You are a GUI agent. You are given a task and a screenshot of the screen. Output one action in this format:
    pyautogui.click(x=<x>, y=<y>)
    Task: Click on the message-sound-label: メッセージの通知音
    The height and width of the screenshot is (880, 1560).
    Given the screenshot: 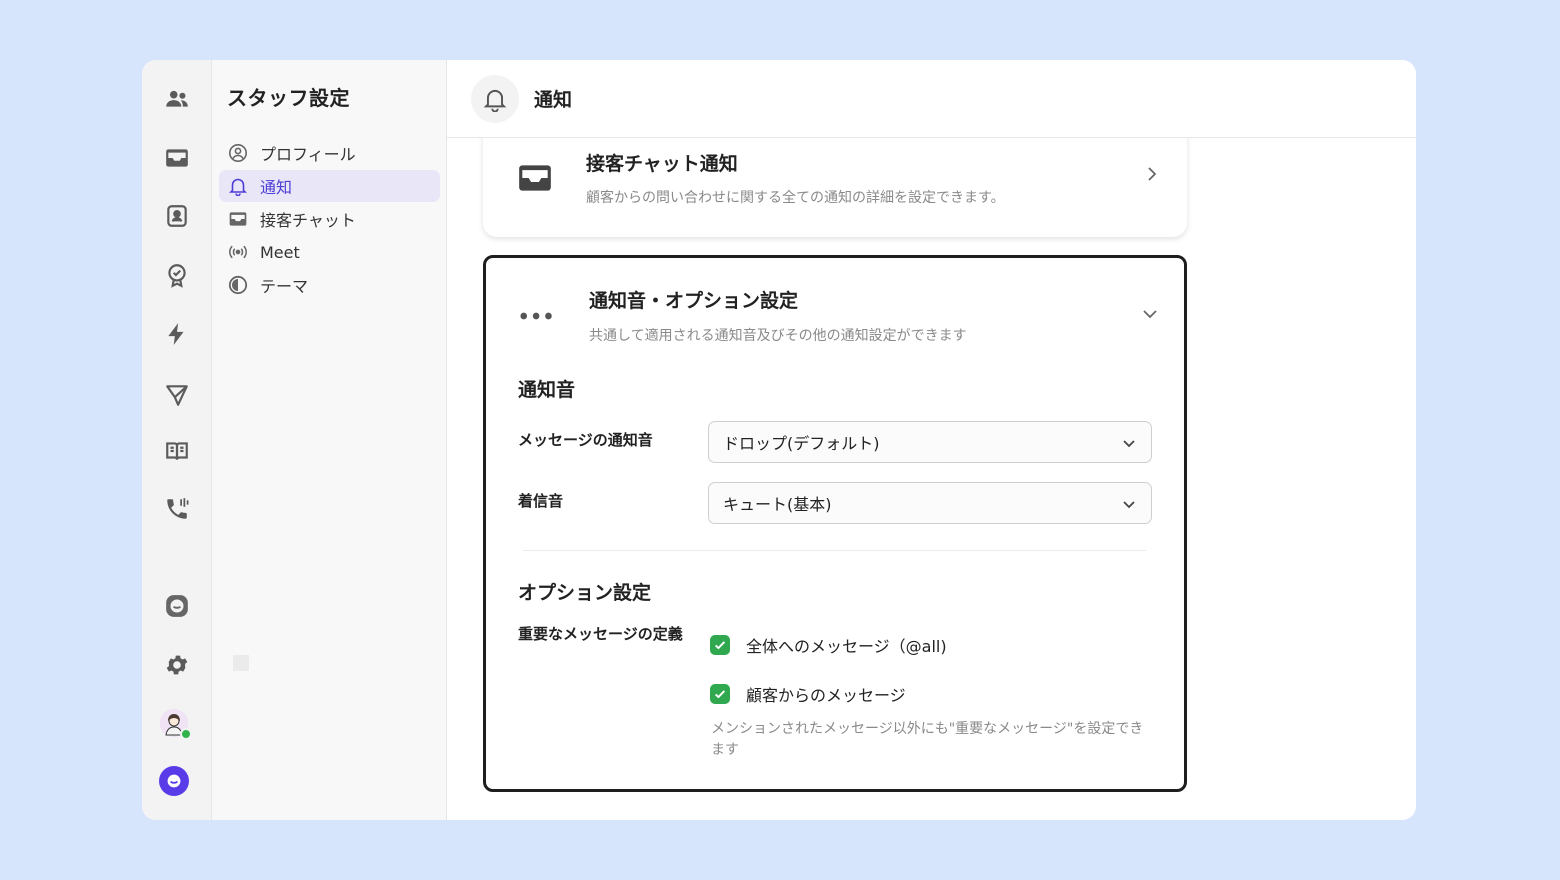 What is the action you would take?
    pyautogui.click(x=585, y=440)
    